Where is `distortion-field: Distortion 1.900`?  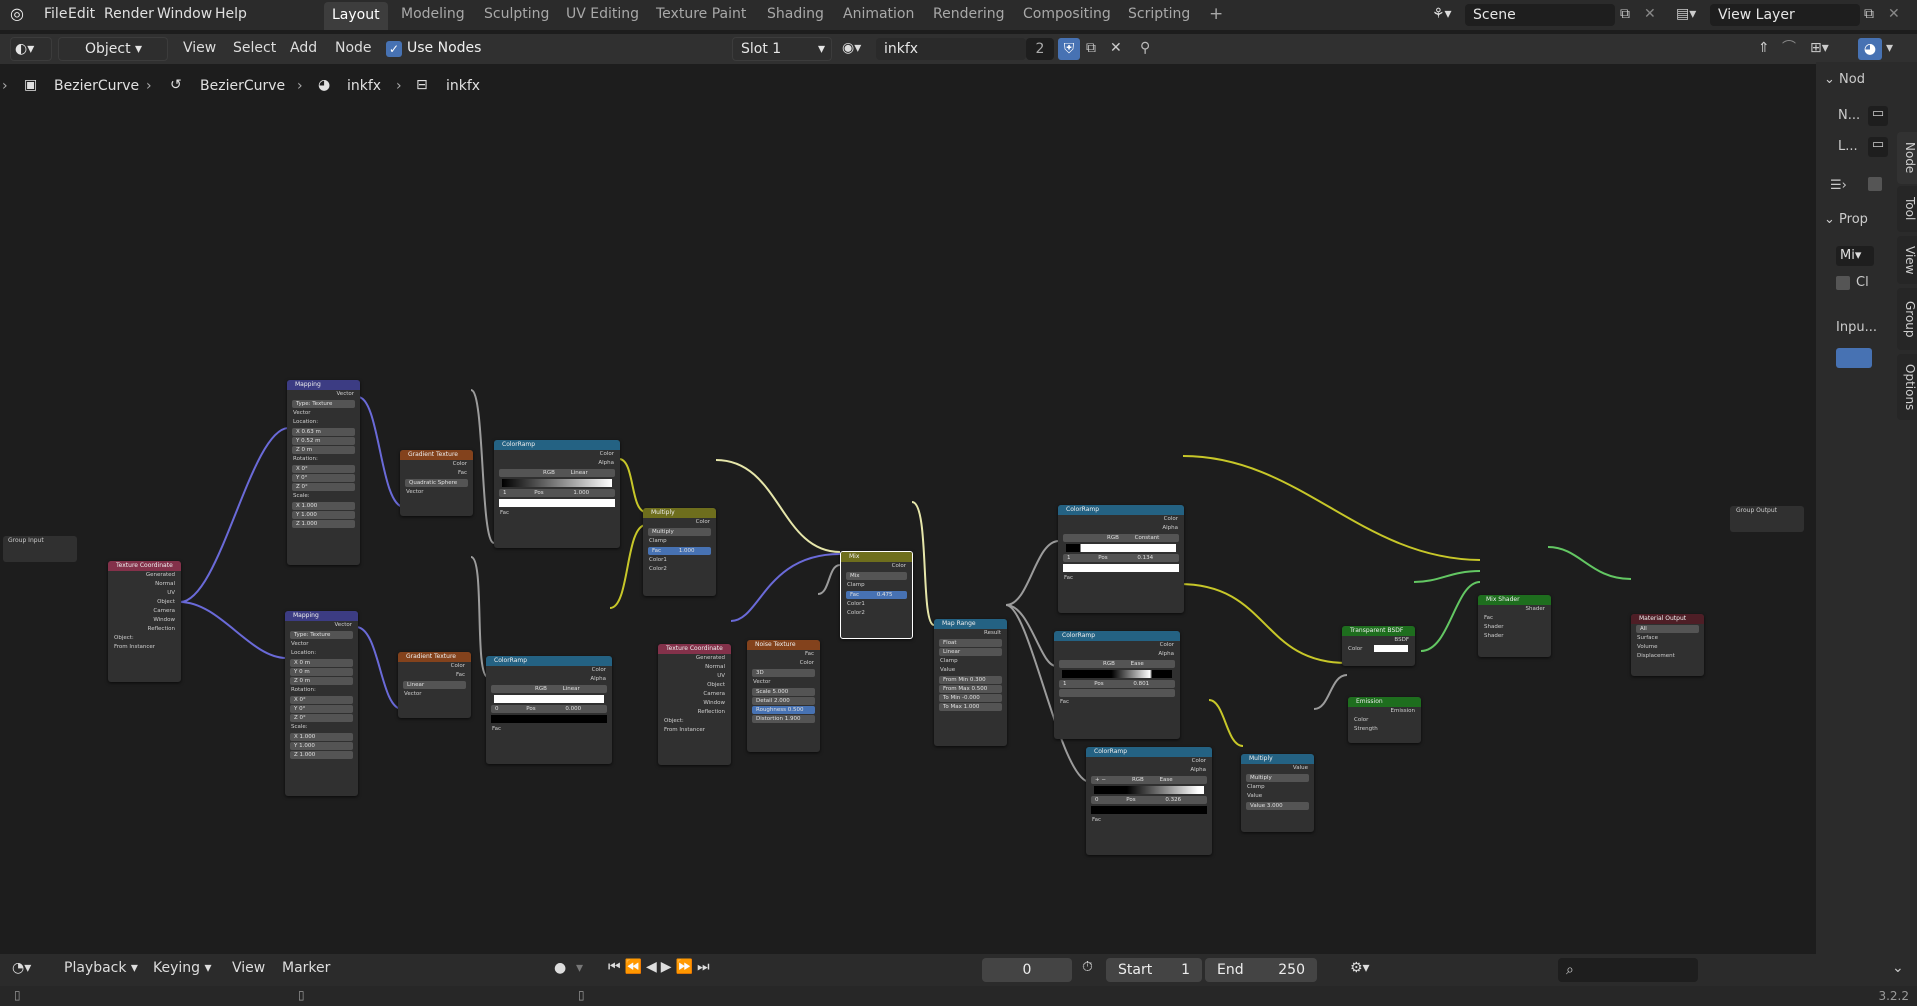
distortion-field: Distortion 1.900 is located at coordinates (783, 719).